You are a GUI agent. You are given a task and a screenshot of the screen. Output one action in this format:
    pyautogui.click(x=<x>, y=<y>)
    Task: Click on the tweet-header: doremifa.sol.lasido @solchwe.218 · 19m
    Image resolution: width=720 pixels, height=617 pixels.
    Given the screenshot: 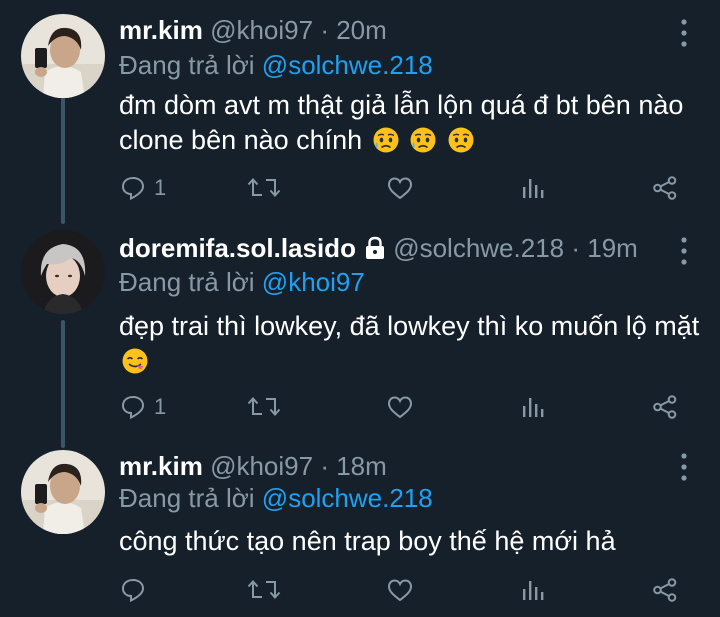 What is the action you would take?
    pyautogui.click(x=378, y=248)
    